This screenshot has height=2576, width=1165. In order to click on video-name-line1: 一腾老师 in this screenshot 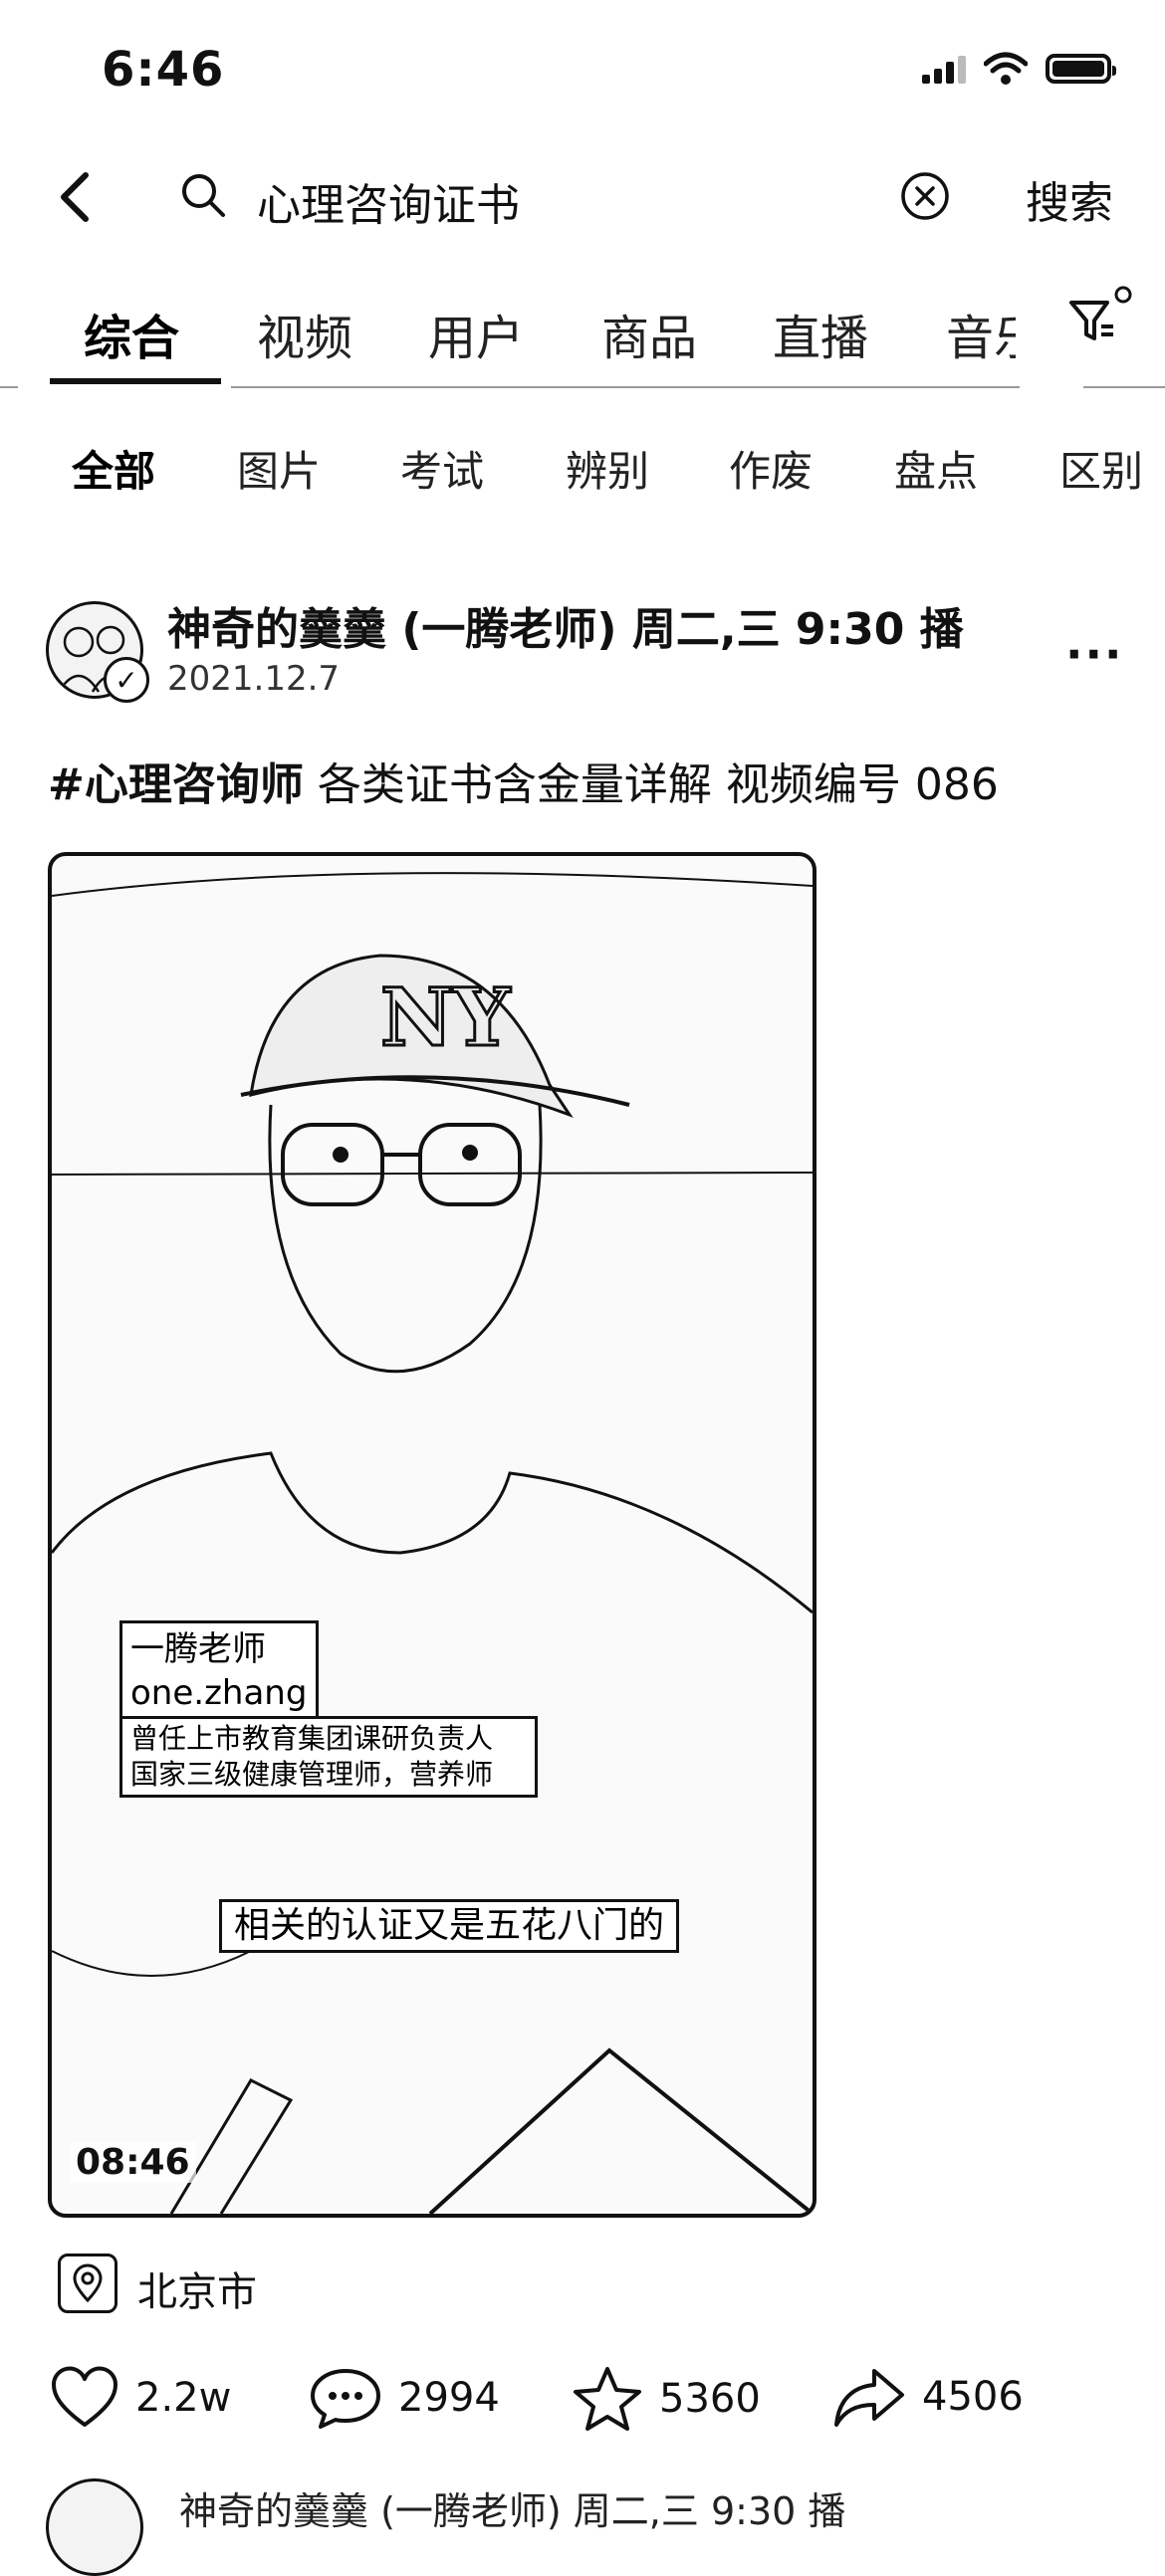, I will do `click(198, 1649)`.